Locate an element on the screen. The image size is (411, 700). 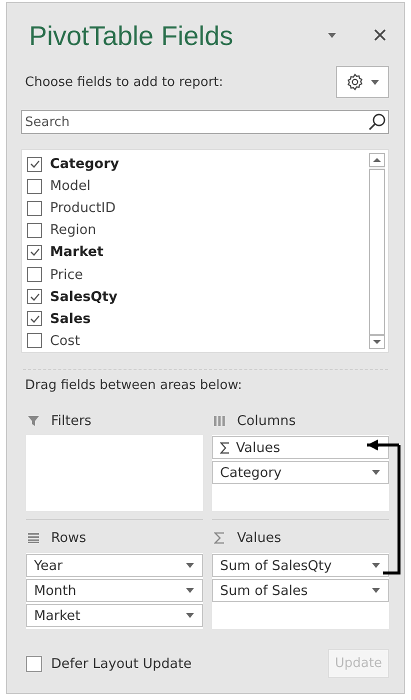
scroll-down-button is located at coordinates (377, 342).